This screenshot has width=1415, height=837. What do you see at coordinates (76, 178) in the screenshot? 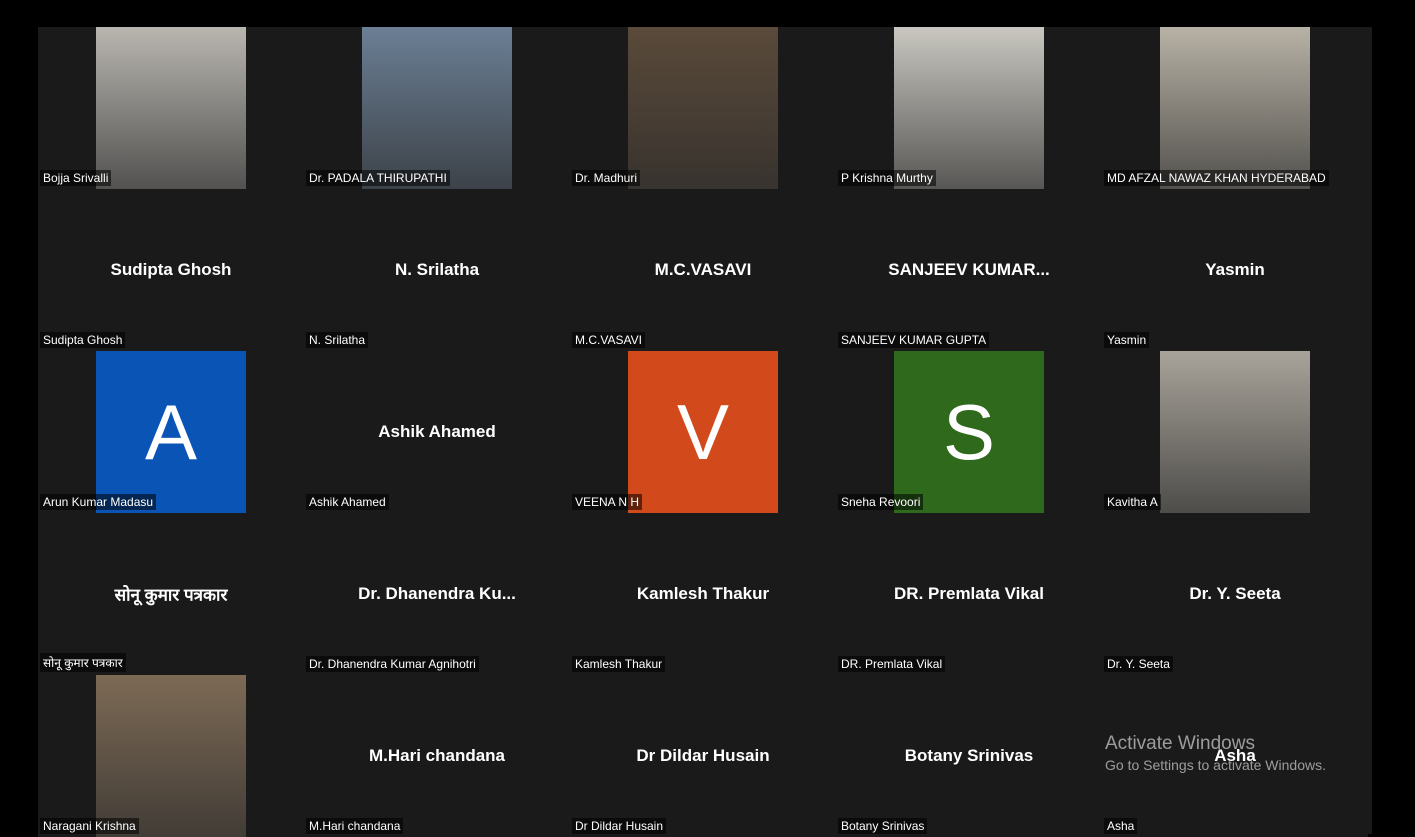
I see `participant-name-tag: Bojja Srivalli` at bounding box center [76, 178].